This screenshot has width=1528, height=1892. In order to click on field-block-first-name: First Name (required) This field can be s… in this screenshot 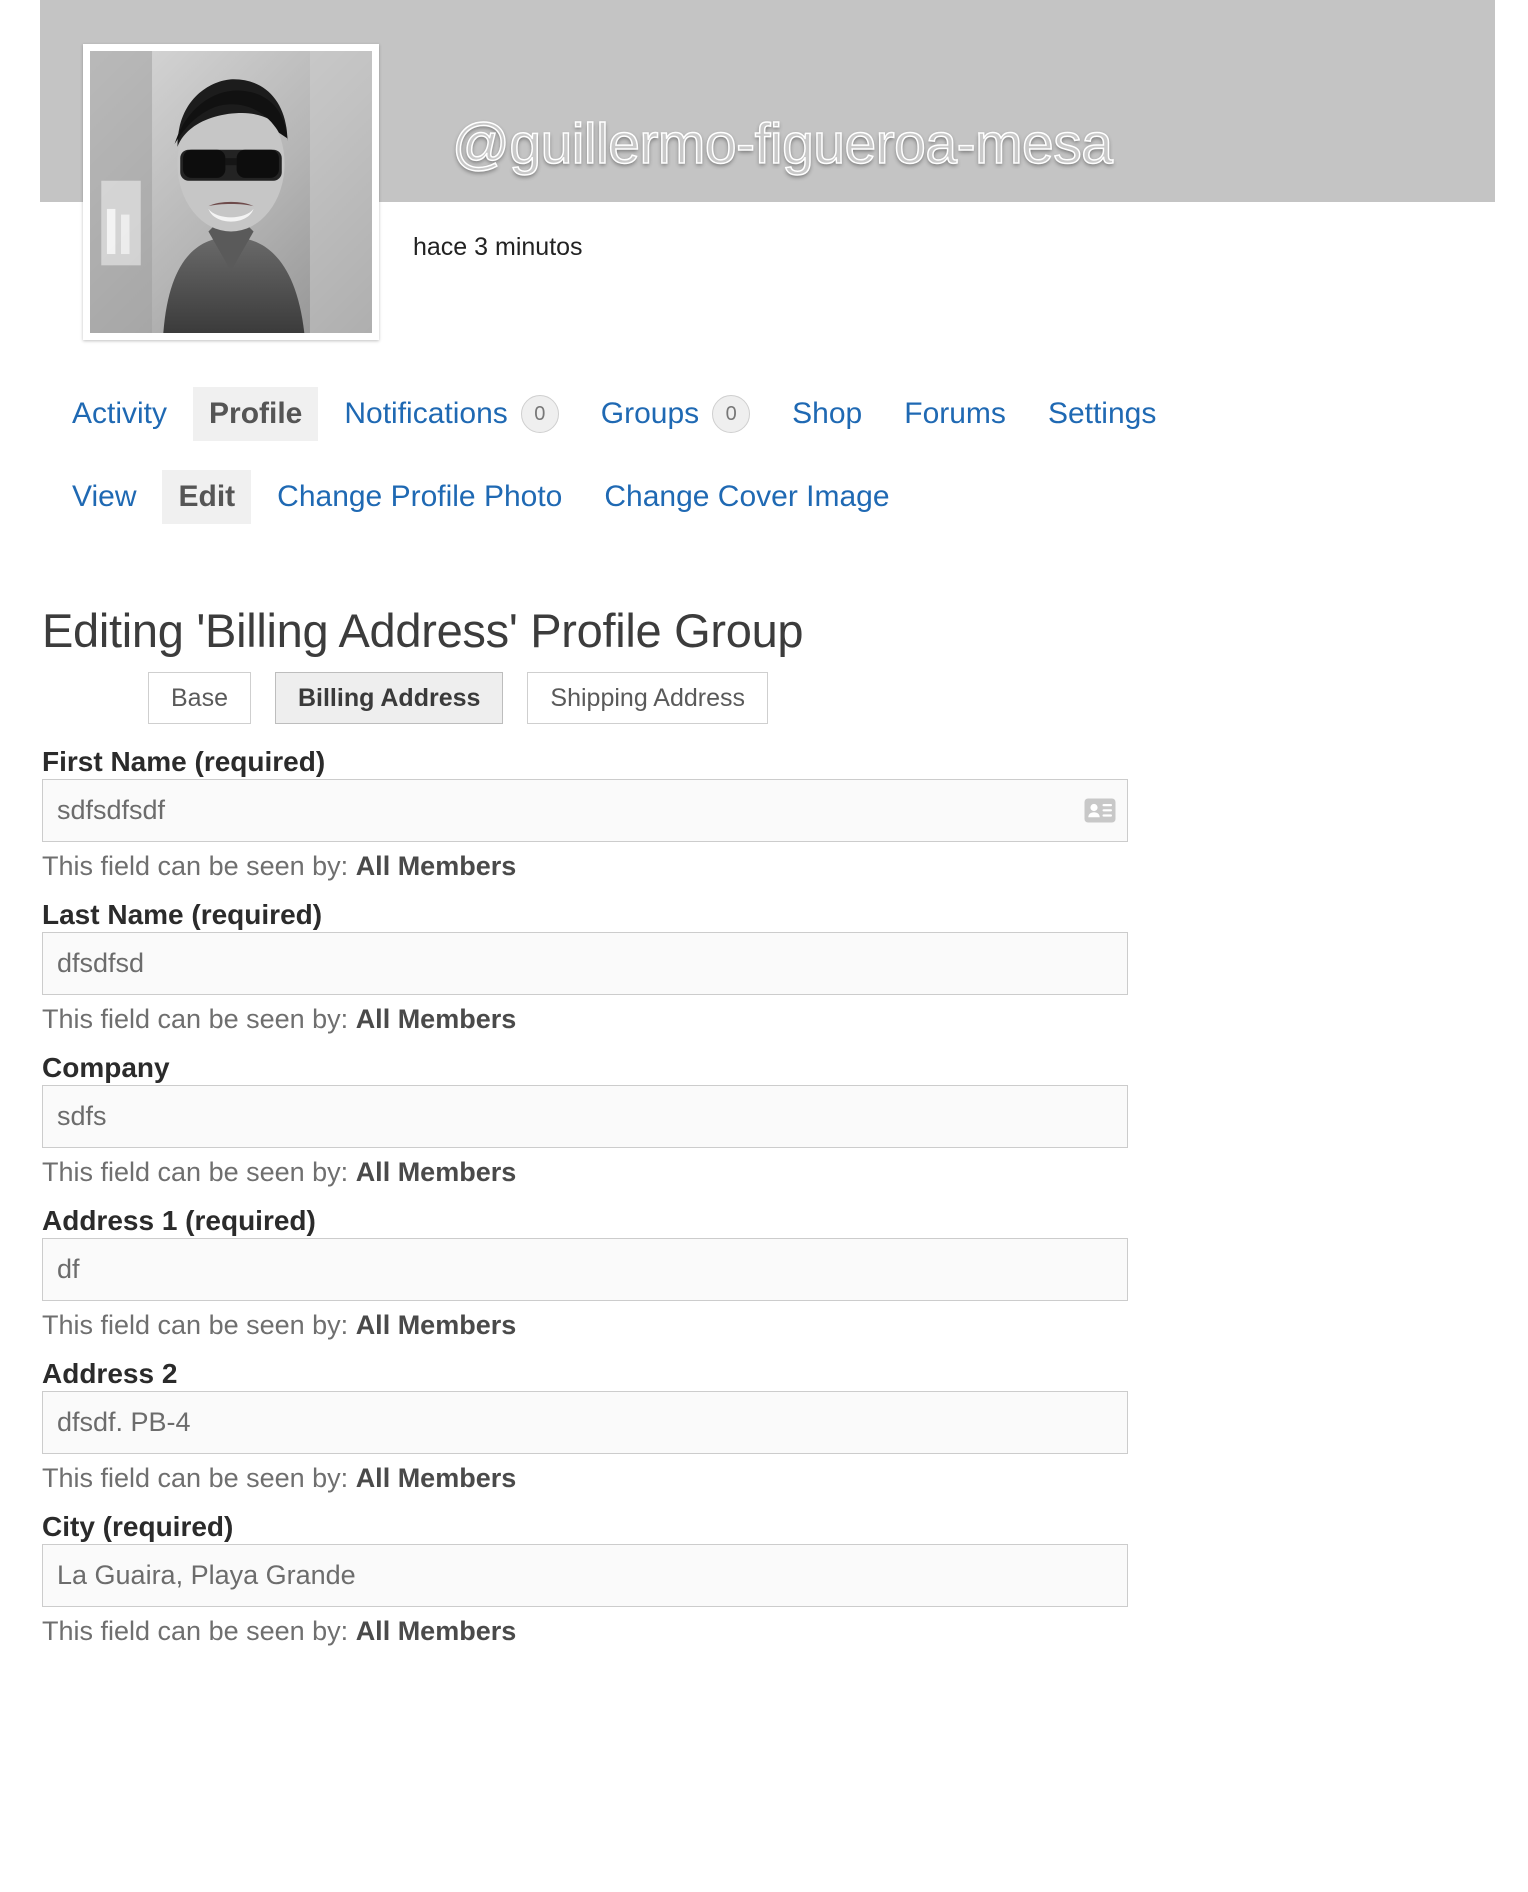, I will do `click(607, 813)`.